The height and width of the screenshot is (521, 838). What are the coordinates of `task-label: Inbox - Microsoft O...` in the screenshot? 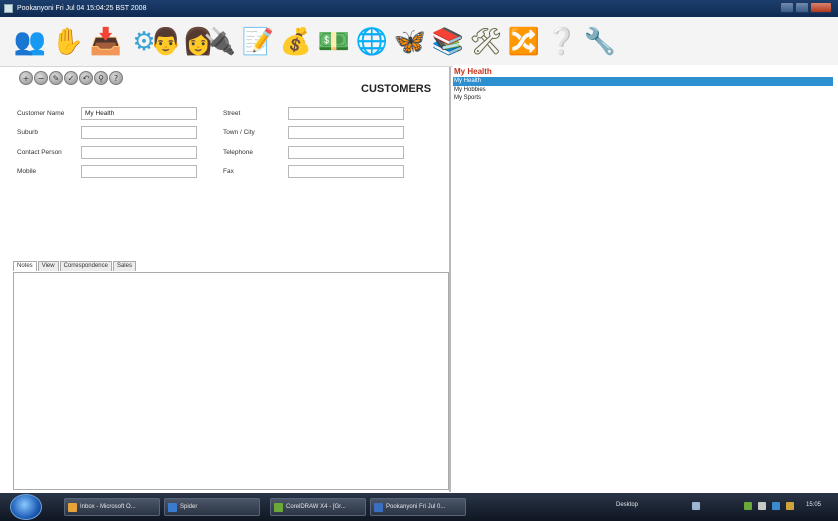 It's located at (108, 507).